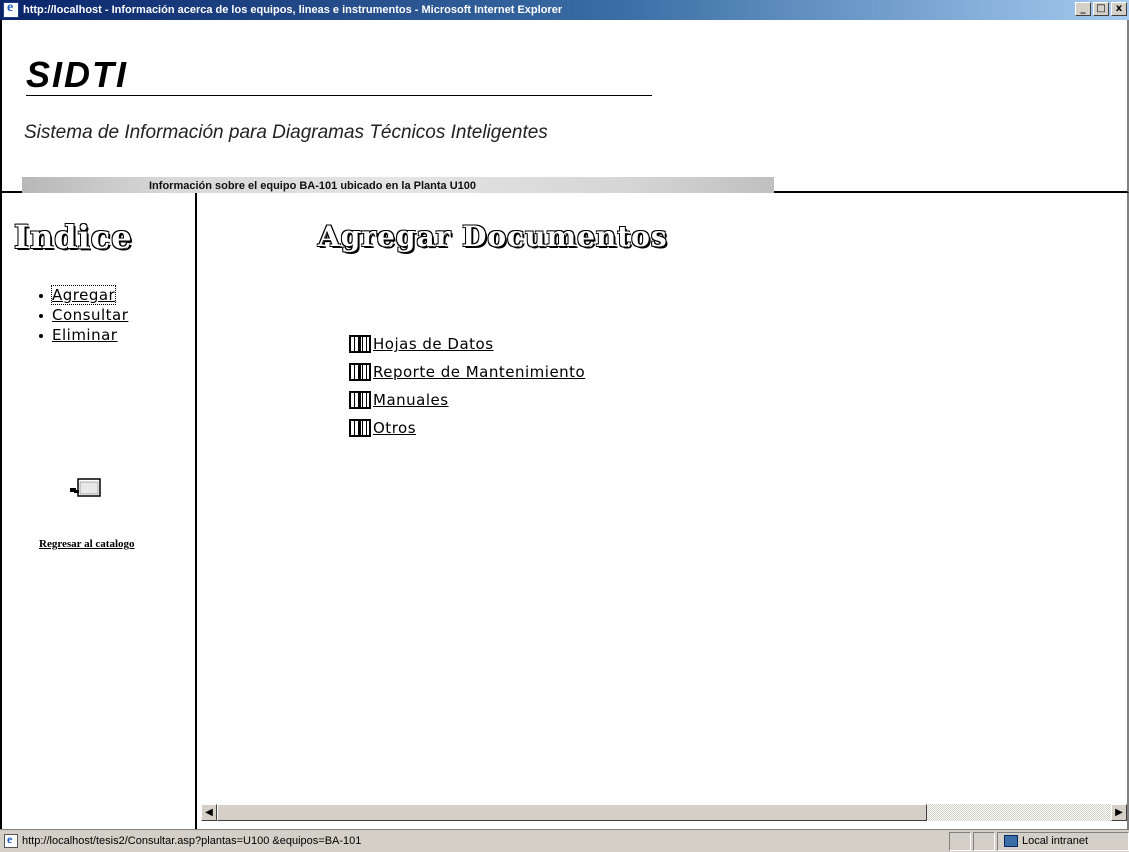 This screenshot has width=1129, height=852. I want to click on sidebar-item-eliminar: Eliminar, so click(83, 335).